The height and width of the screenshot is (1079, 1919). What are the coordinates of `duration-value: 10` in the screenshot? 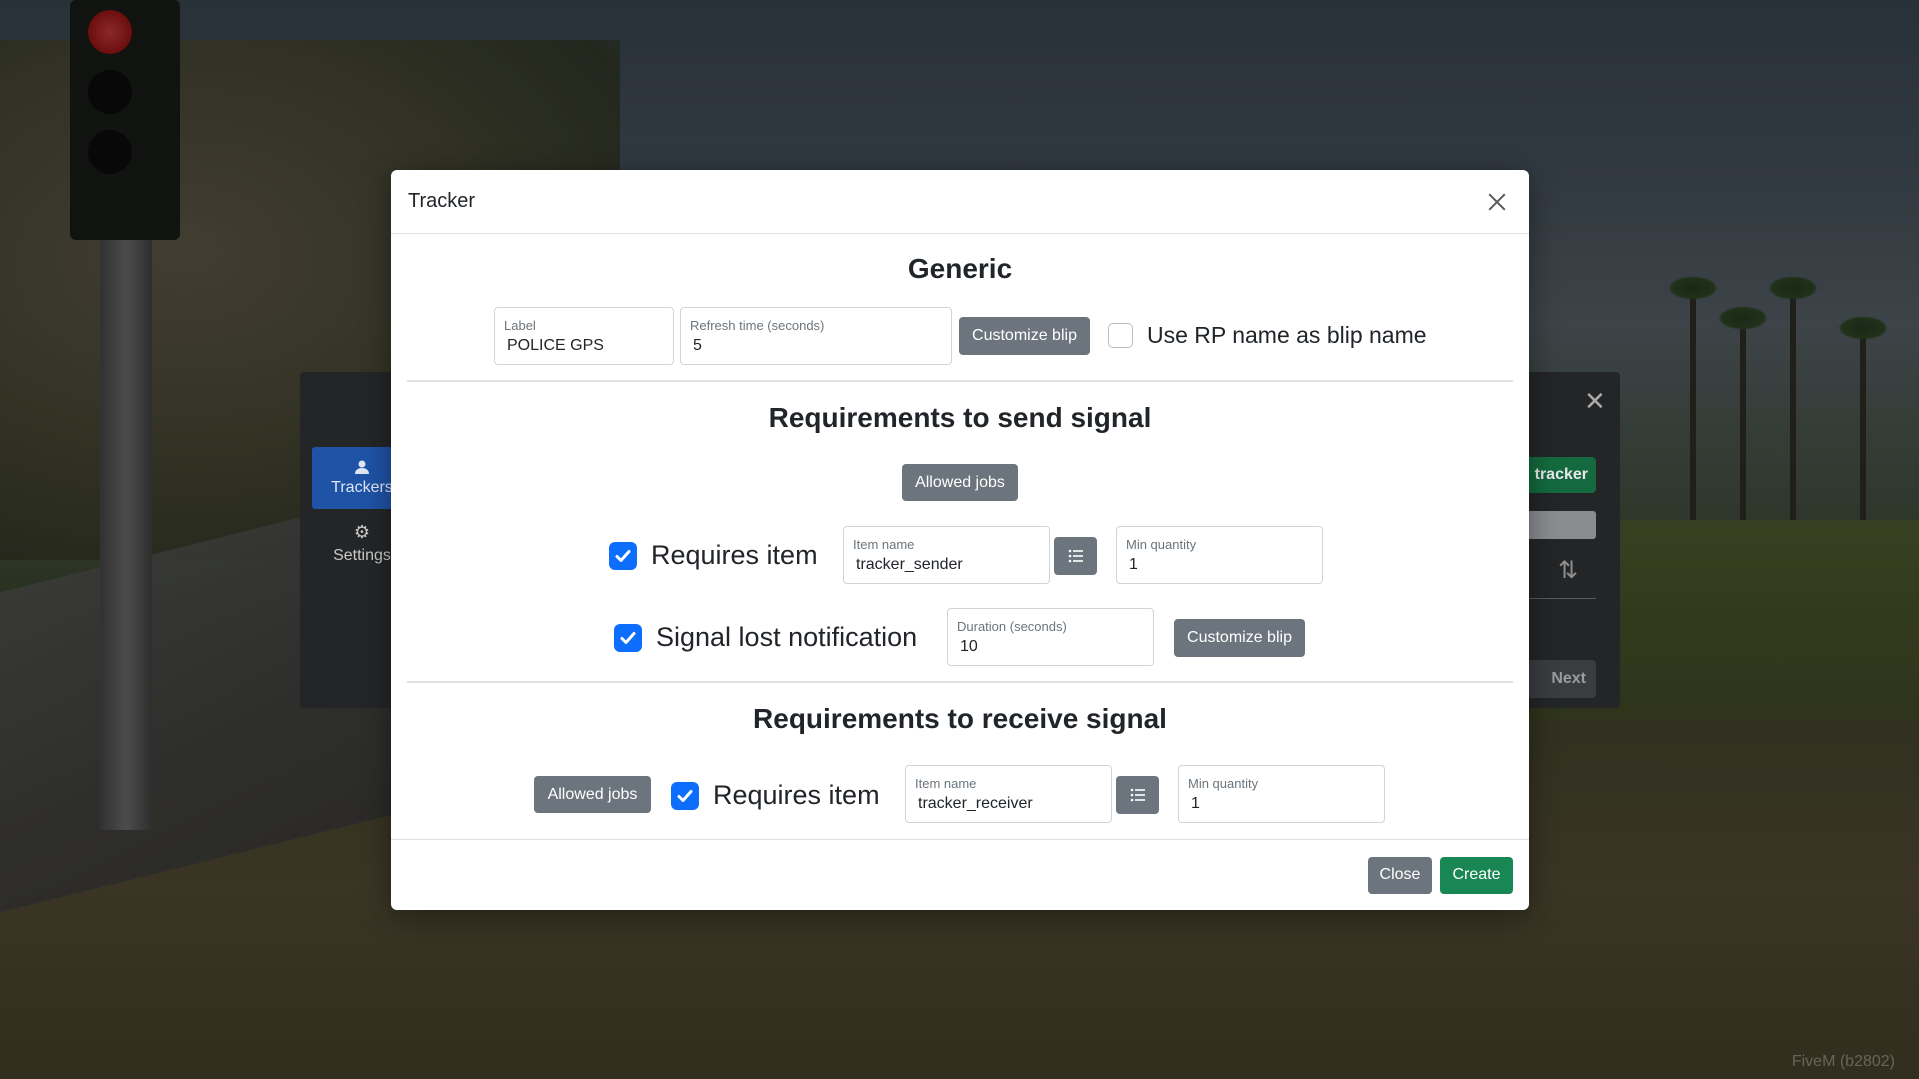 It's located at (969, 646).